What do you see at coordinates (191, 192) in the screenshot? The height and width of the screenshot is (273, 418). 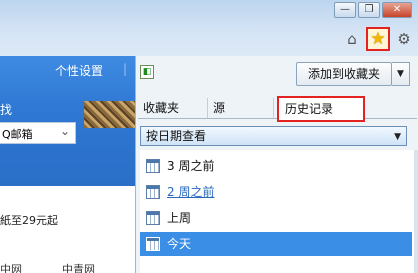 I see `history-item-label: 2 周之前` at bounding box center [191, 192].